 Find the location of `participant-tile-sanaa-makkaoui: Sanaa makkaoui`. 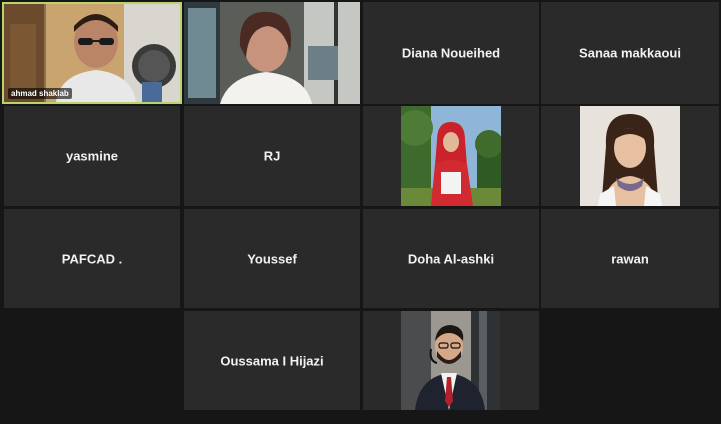

participant-tile-sanaa-makkaoui: Sanaa makkaoui is located at coordinates (630, 53).